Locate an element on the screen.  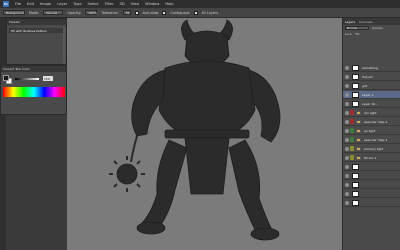
color-spectrum is located at coordinates (34, 92).